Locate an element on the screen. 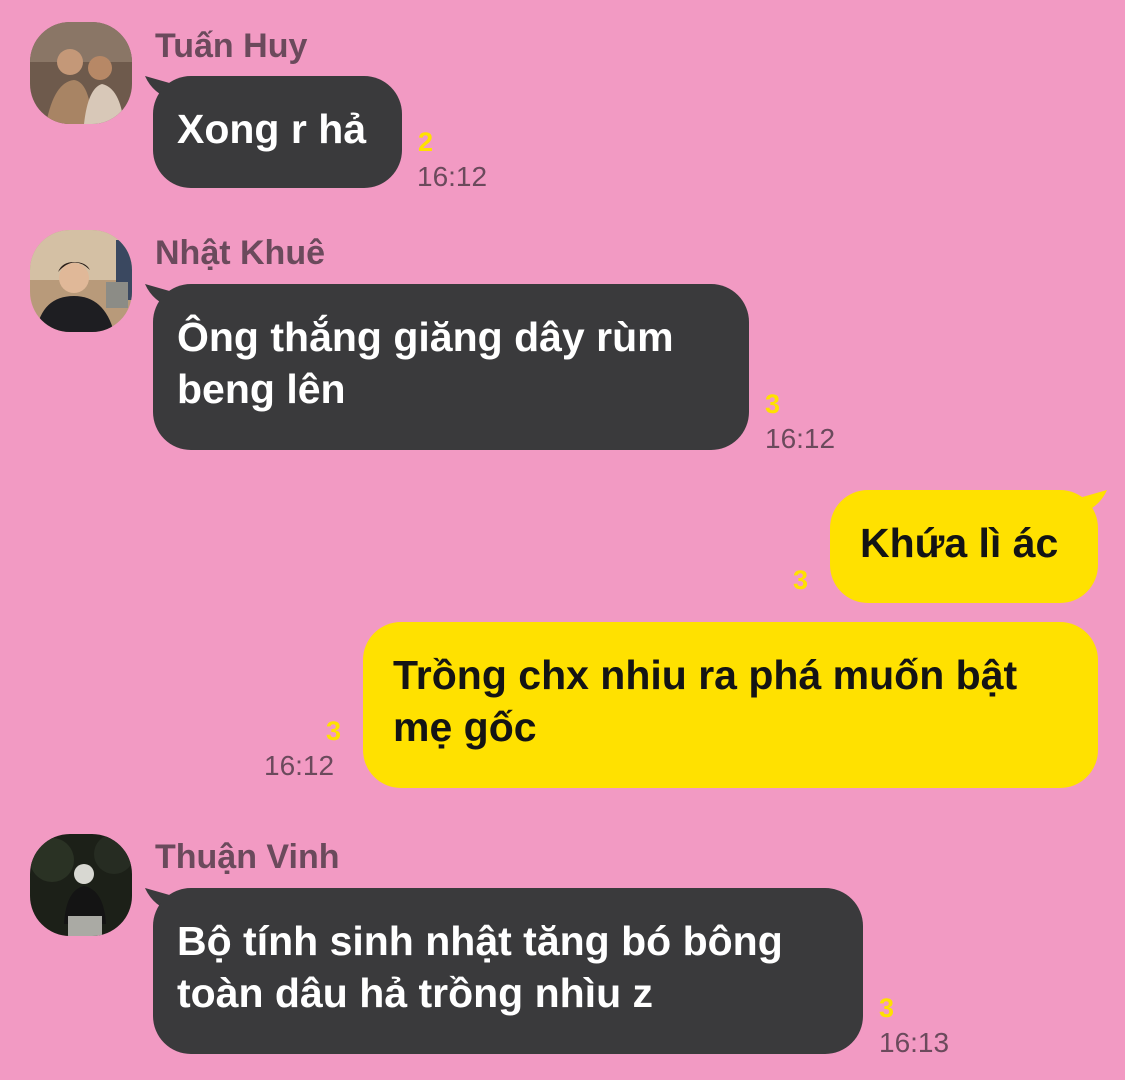 The height and width of the screenshot is (1080, 1125). bubble-tail is located at coordinates (1093, 502).